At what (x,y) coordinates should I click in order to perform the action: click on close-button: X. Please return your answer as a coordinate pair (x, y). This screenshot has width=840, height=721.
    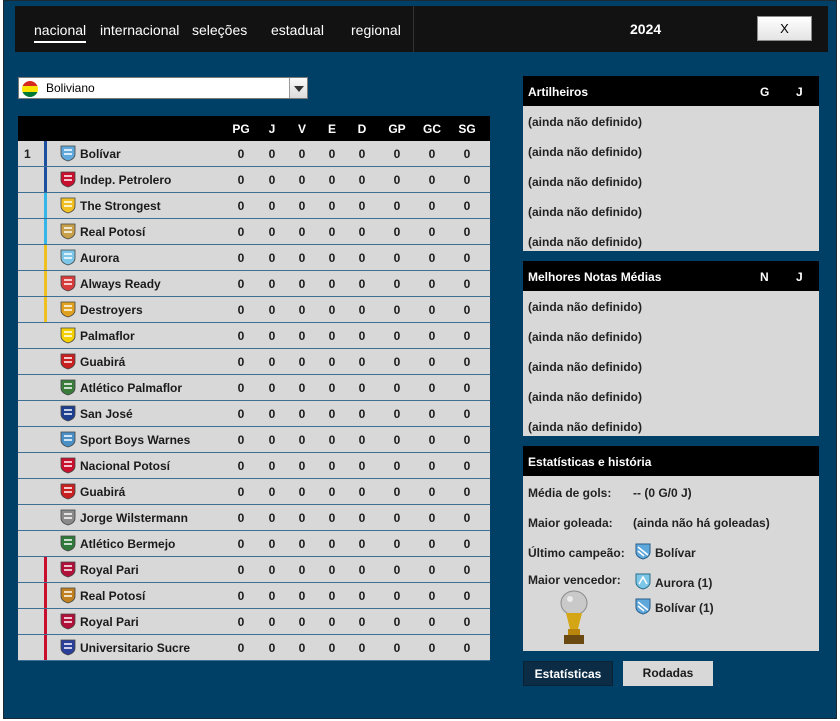
    Looking at the image, I should click on (784, 28).